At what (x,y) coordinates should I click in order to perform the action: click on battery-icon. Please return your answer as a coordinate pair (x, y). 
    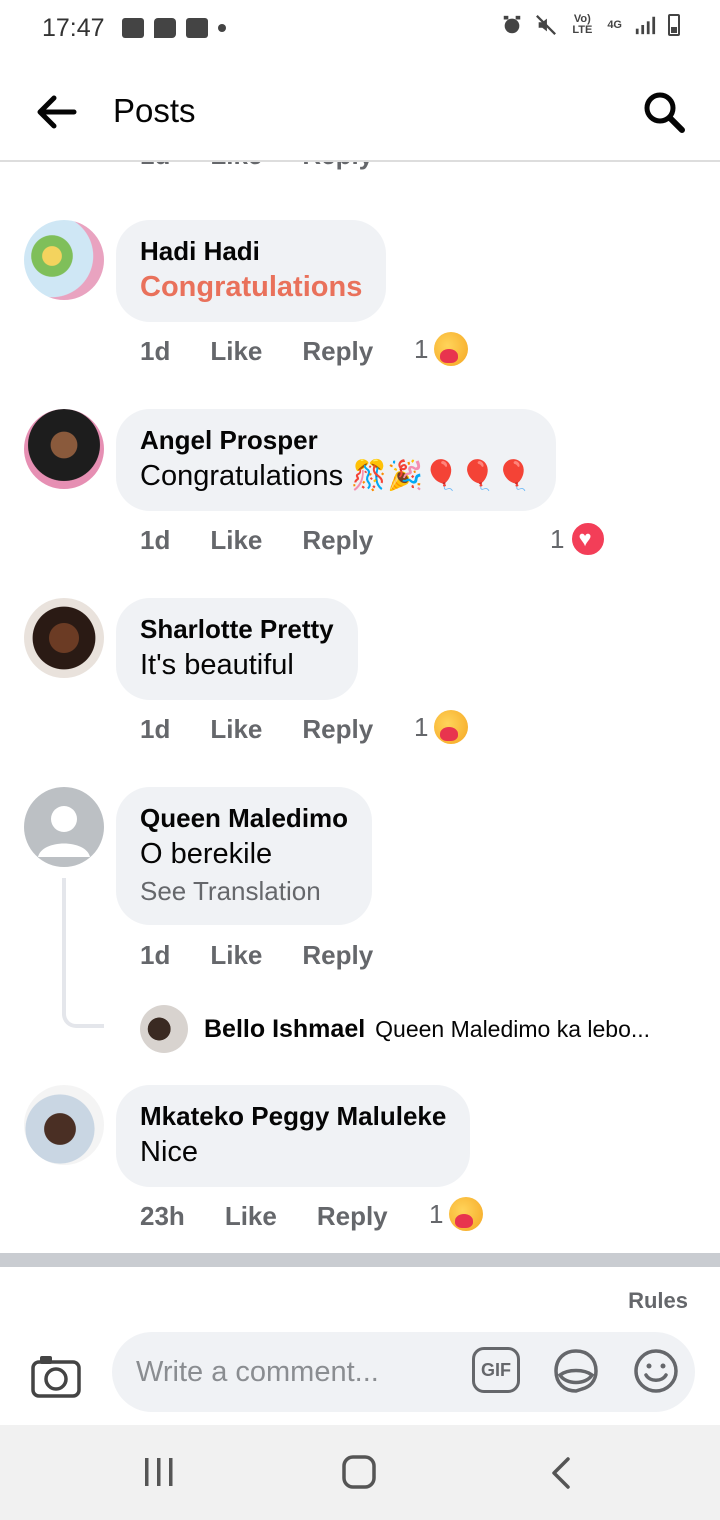
    Looking at the image, I should click on (674, 25).